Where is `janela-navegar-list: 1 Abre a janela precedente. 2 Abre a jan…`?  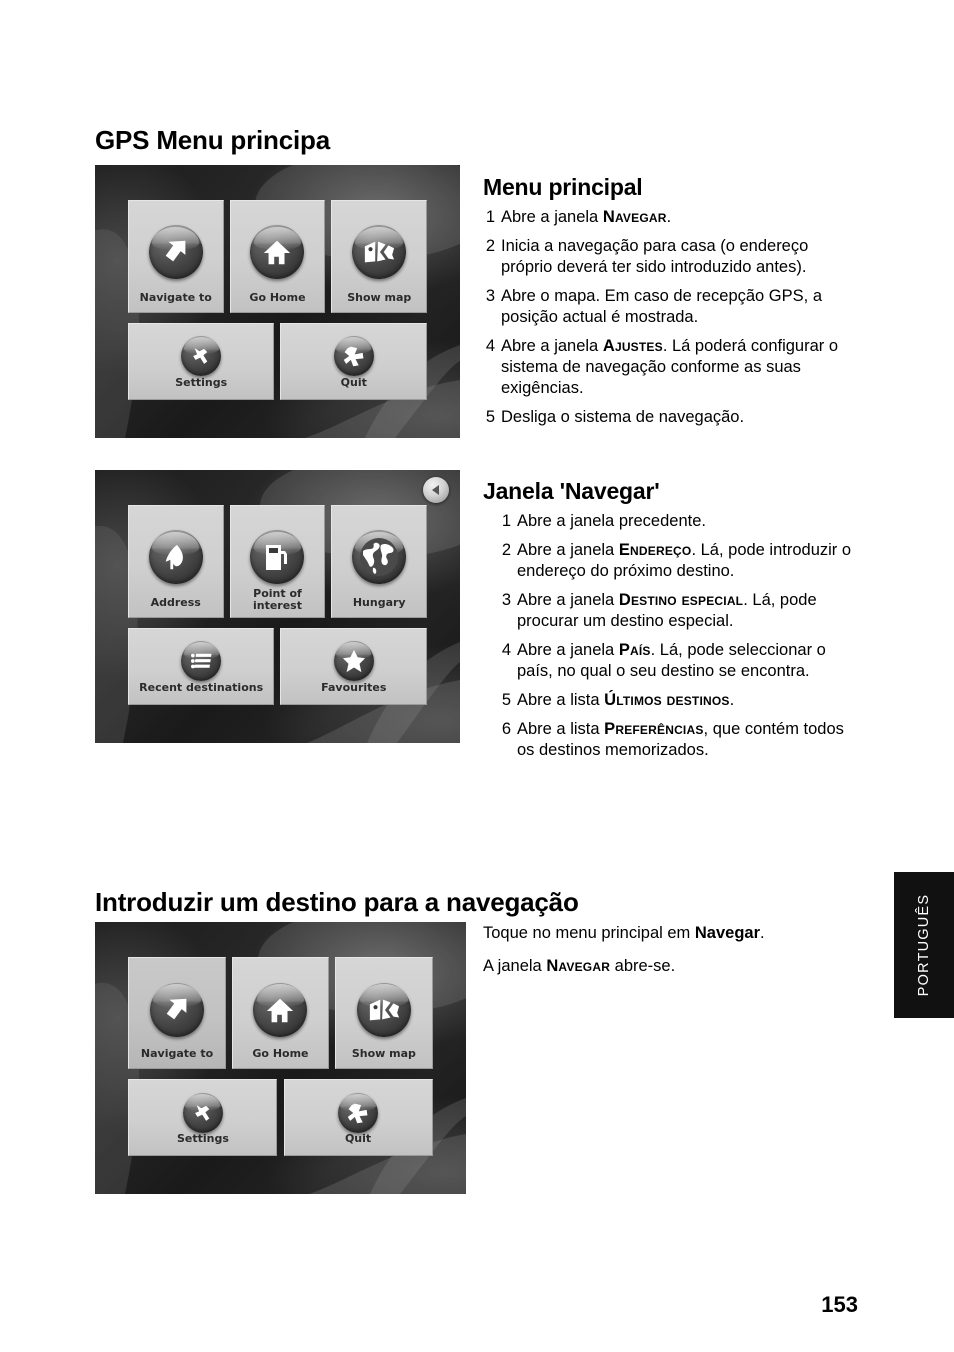 janela-navegar-list: 1 Abre a janela precedente. 2 Abre a jan… is located at coordinates (681, 636).